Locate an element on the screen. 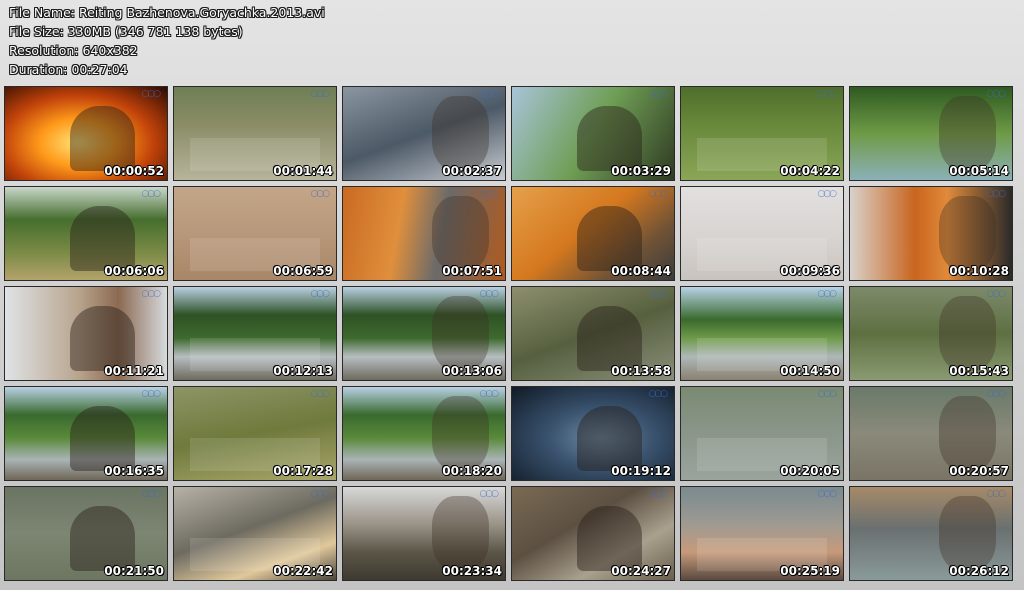 This screenshot has width=1024, height=590. file-size-line: File Size: 330MB (346 781 138 bytes) is located at coordinates (126, 31).